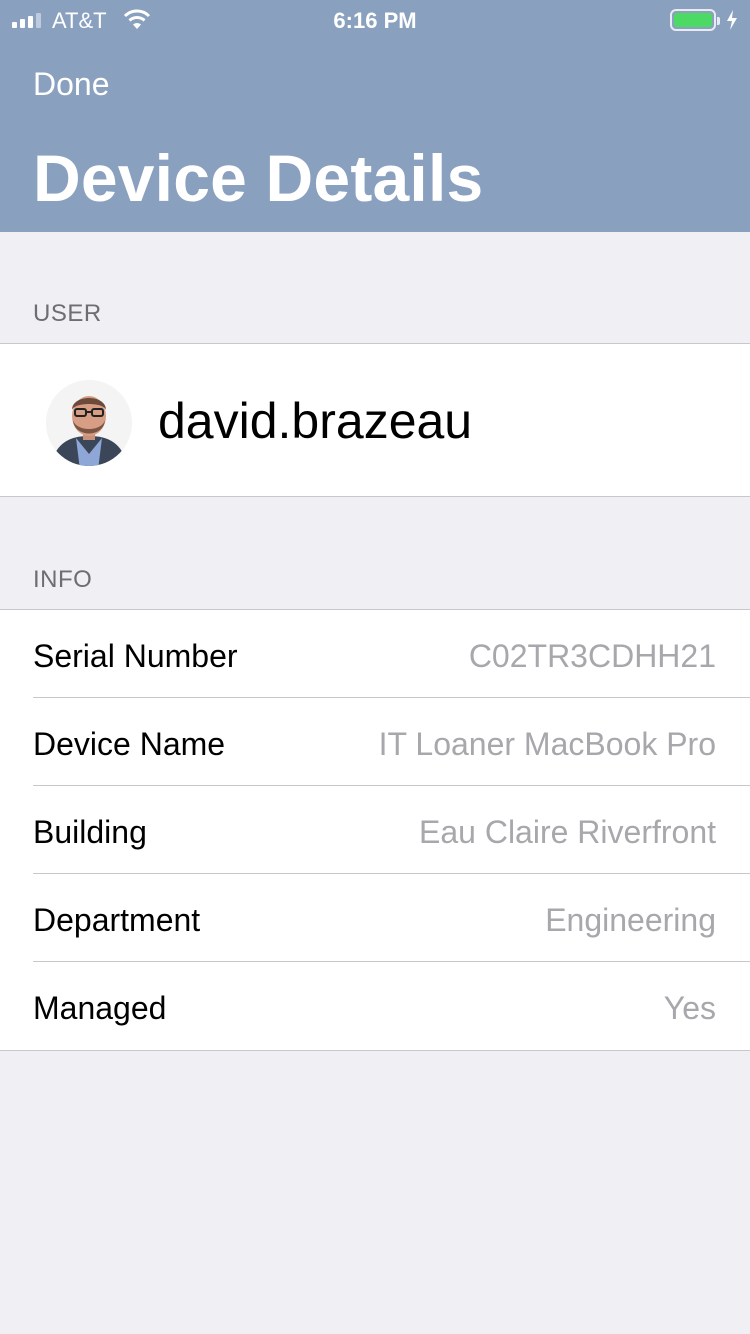 The height and width of the screenshot is (1334, 750). Describe the element at coordinates (689, 1008) in the screenshot. I see `info-value: Yes` at that location.